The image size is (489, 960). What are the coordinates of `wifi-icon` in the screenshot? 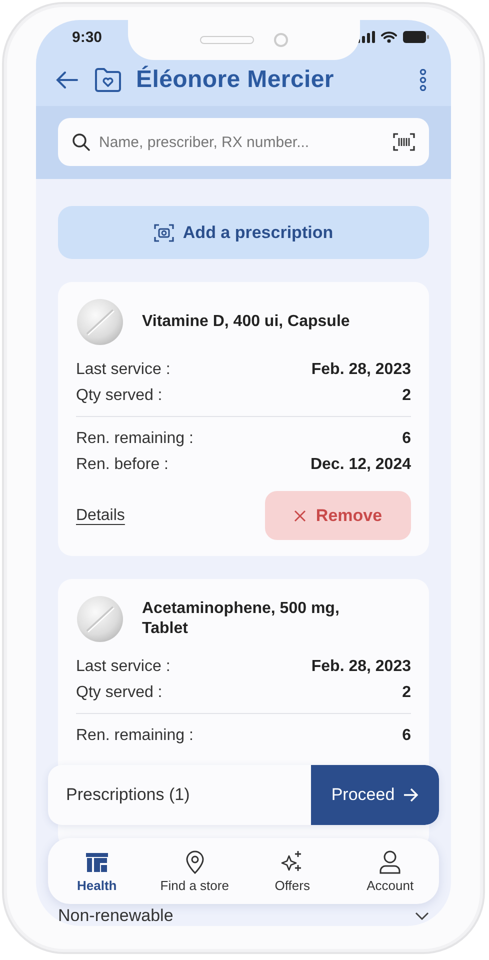 It's located at (389, 37).